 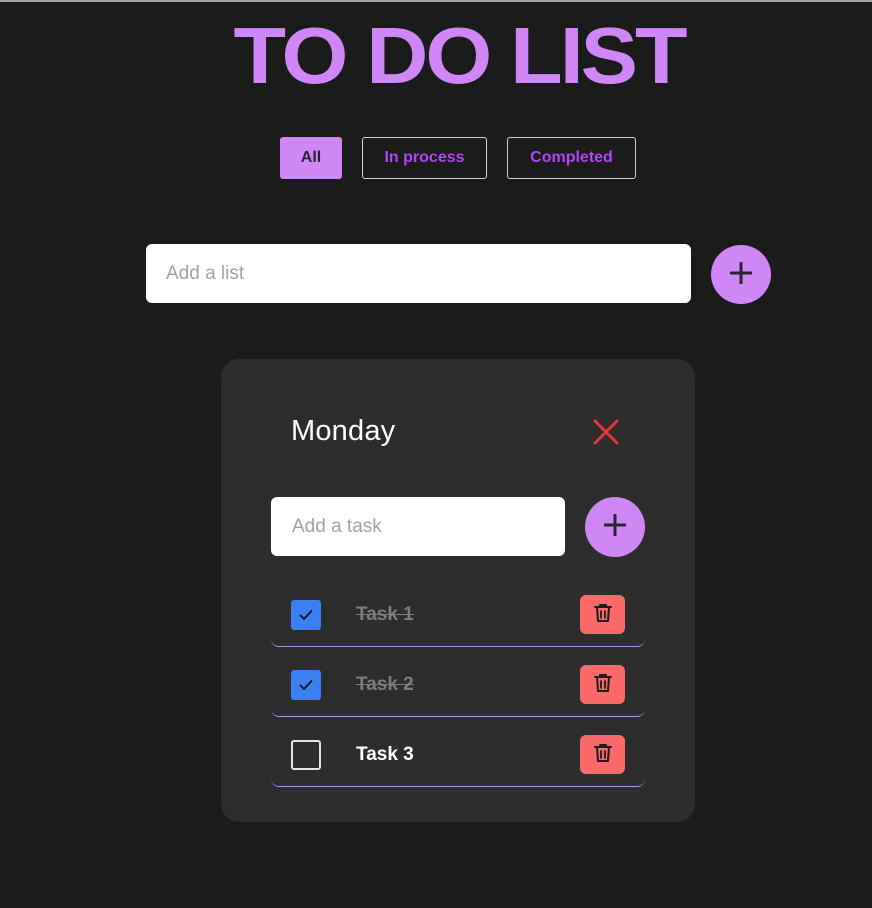 What do you see at coordinates (418, 273) in the screenshot?
I see `add-list-input` at bounding box center [418, 273].